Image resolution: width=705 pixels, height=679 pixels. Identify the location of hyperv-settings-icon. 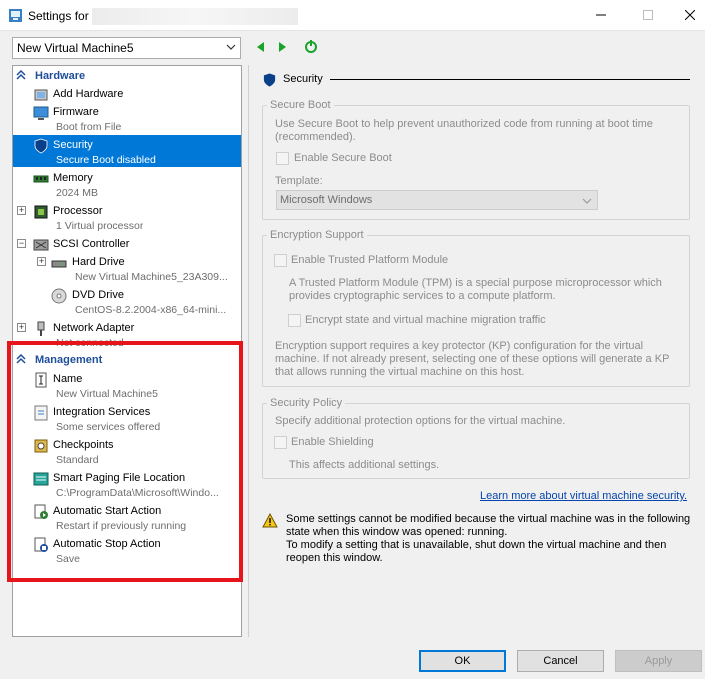
(15, 15).